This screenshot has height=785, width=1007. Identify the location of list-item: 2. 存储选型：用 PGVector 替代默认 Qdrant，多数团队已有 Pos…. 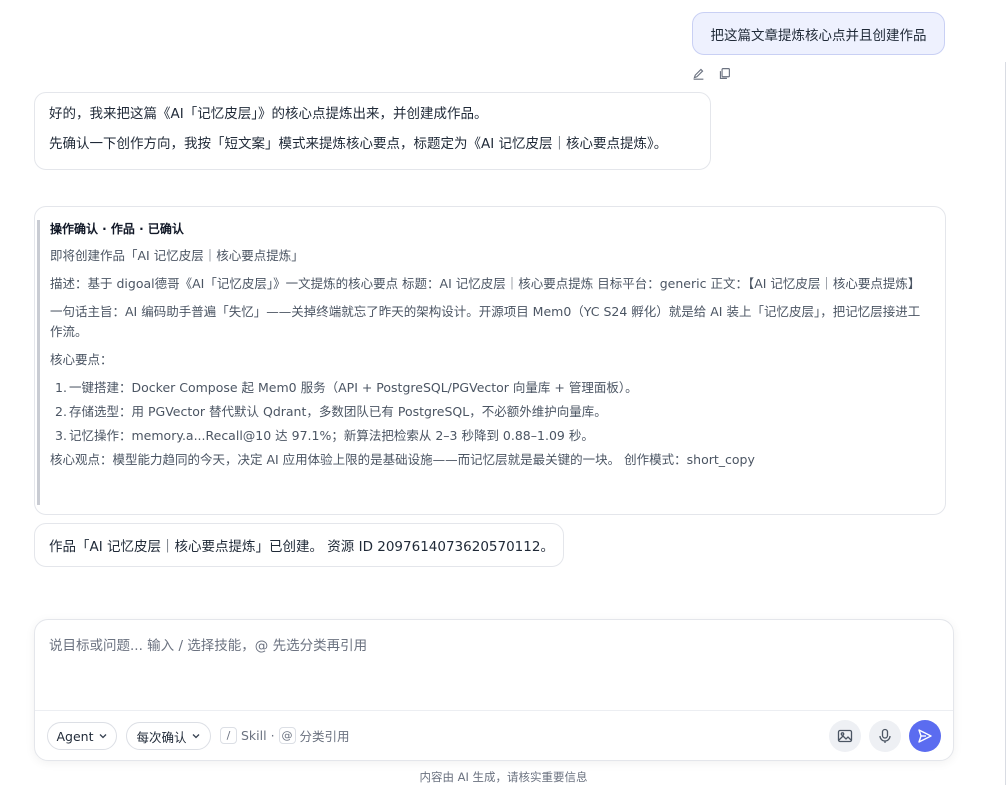
(331, 411).